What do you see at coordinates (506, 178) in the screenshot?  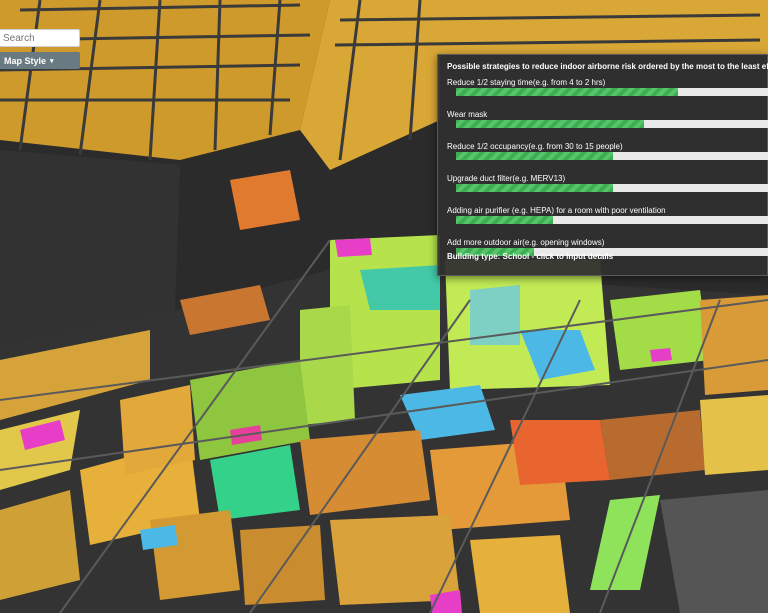 I see `strategy-label: Upgrade duct filter(e.g. MERV13)` at bounding box center [506, 178].